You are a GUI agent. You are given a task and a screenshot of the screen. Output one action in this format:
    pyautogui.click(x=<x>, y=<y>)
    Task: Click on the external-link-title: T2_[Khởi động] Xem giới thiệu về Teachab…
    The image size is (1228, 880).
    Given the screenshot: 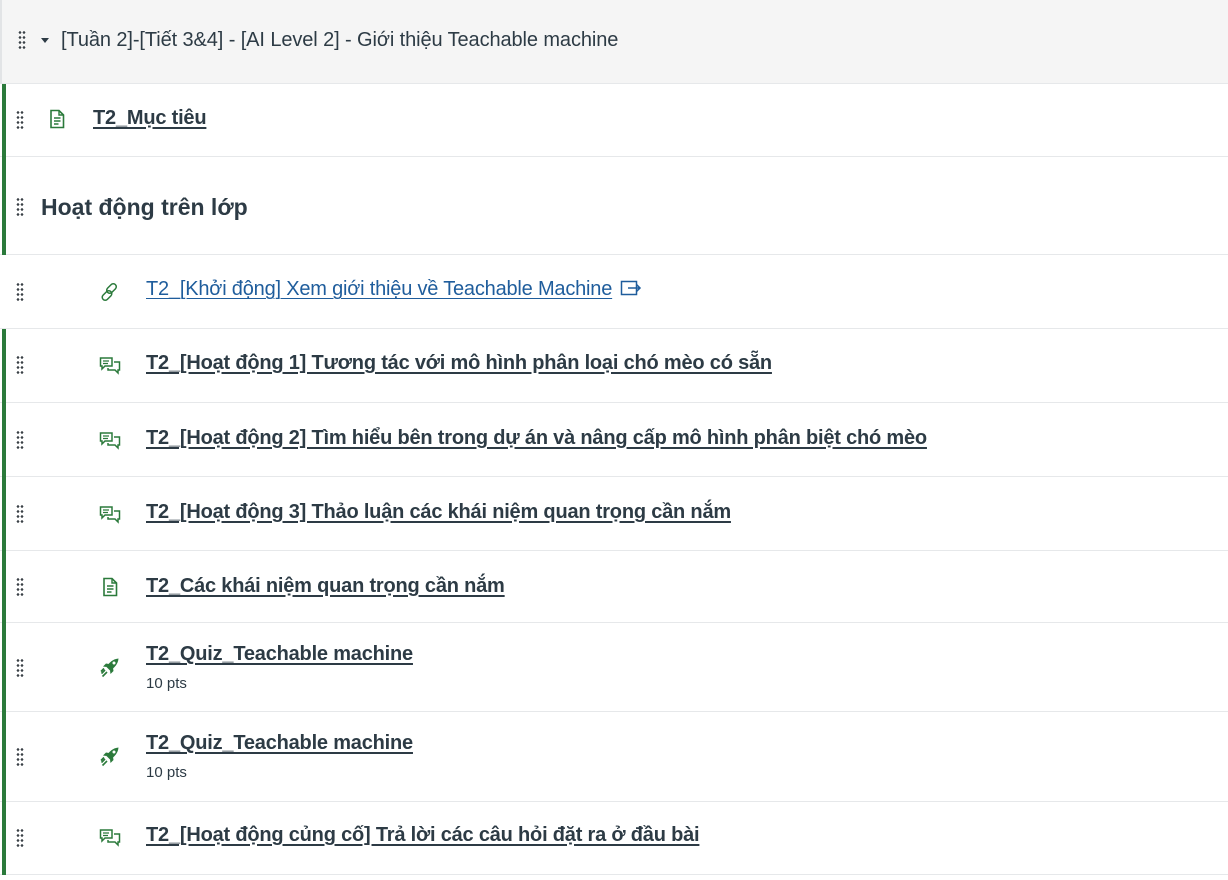 What is the action you would take?
    pyautogui.click(x=394, y=289)
    